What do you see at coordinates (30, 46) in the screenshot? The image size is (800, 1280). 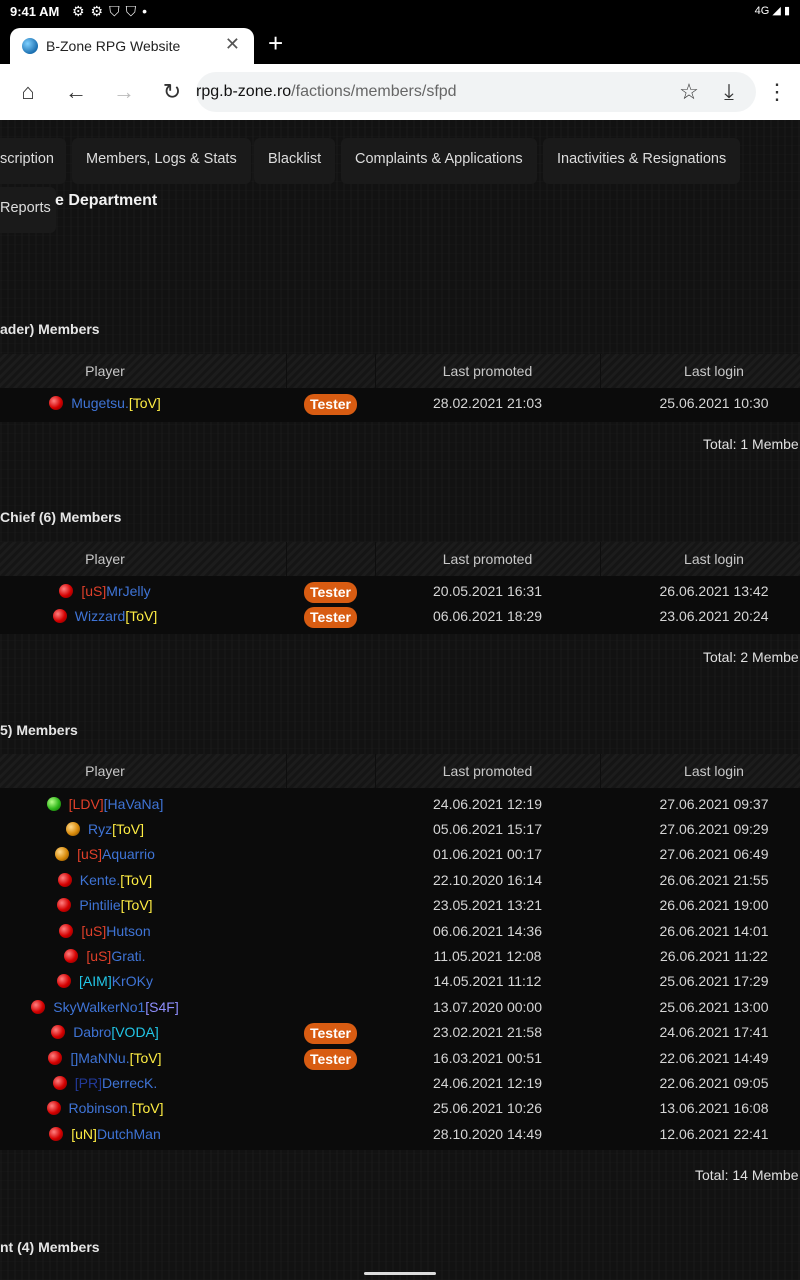 I see `site-favicon-icon` at bounding box center [30, 46].